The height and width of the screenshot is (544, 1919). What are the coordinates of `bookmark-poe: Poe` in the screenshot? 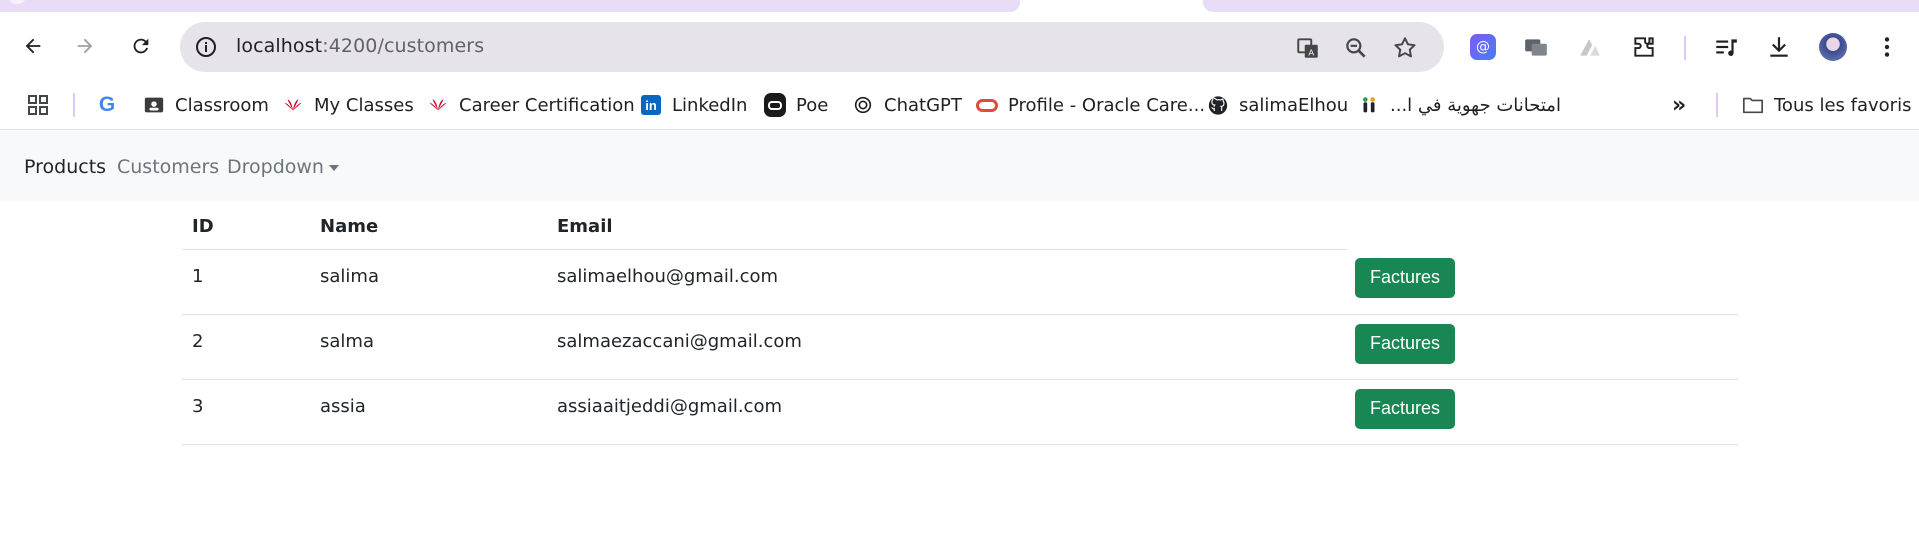 It's located at (796, 105).